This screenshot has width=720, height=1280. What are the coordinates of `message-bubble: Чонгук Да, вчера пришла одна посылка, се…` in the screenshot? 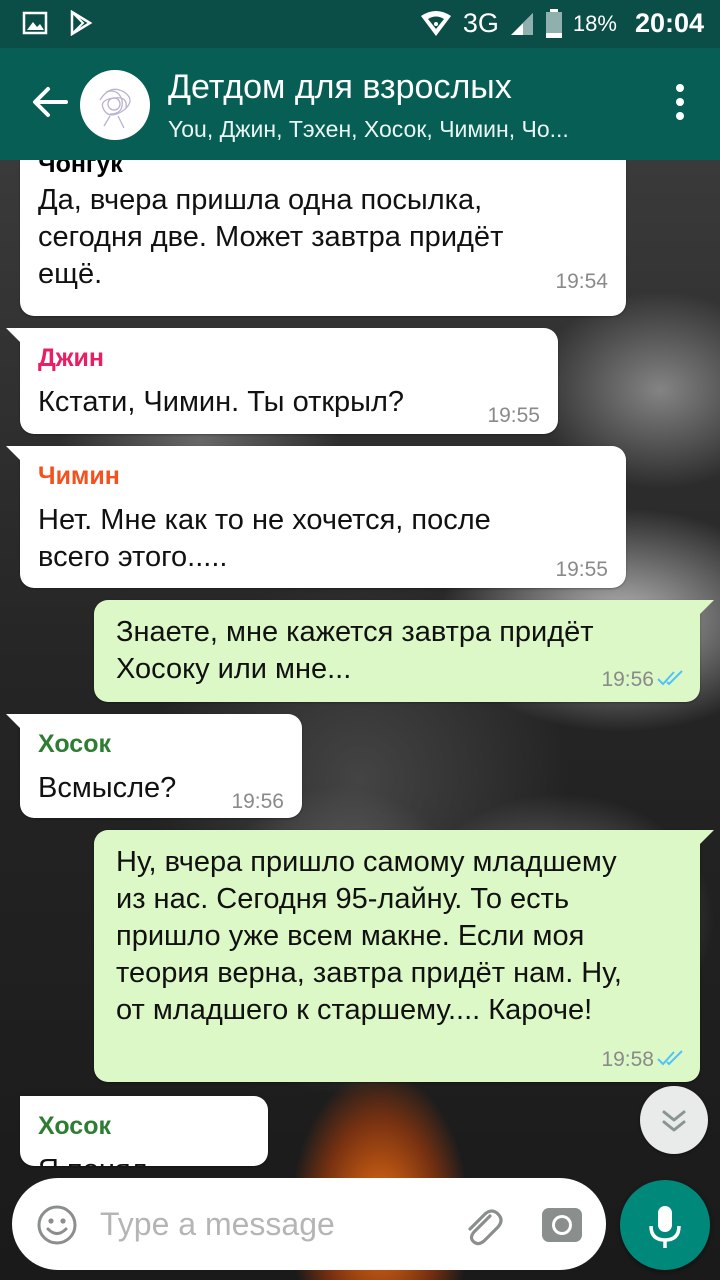 It's located at (323, 238).